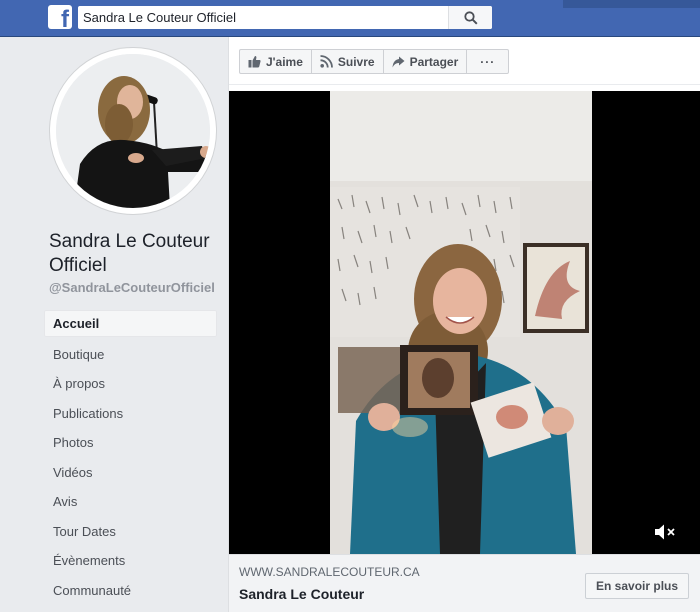 The height and width of the screenshot is (612, 700). I want to click on search-input, so click(263, 17).